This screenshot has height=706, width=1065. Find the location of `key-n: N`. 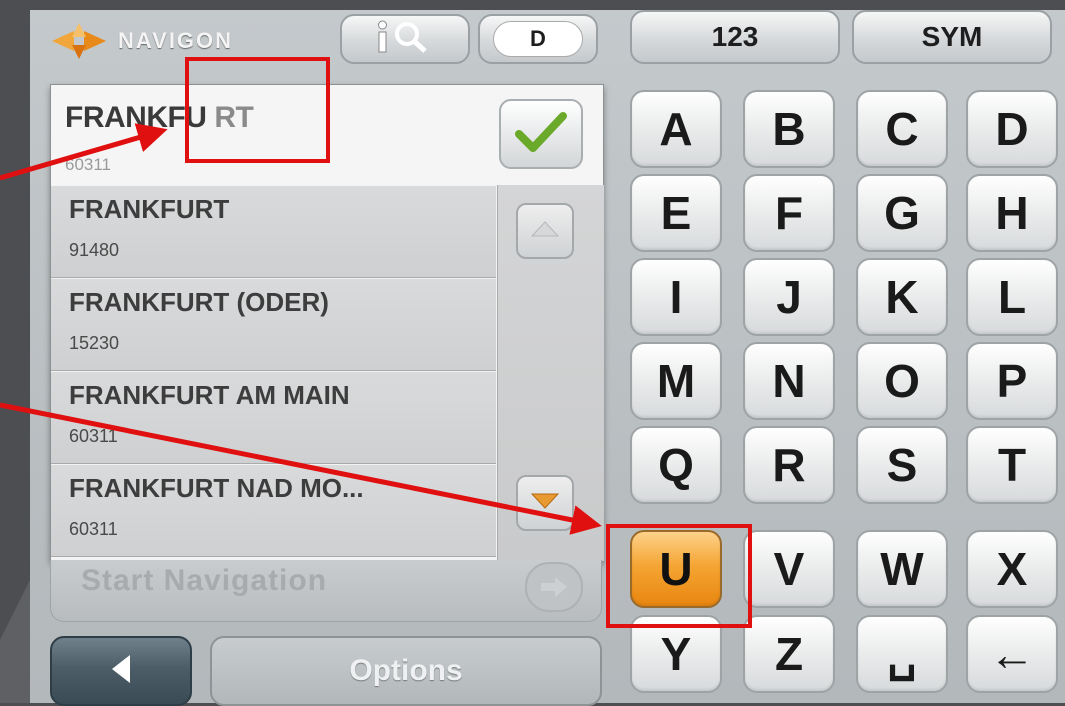

key-n: N is located at coordinates (789, 381).